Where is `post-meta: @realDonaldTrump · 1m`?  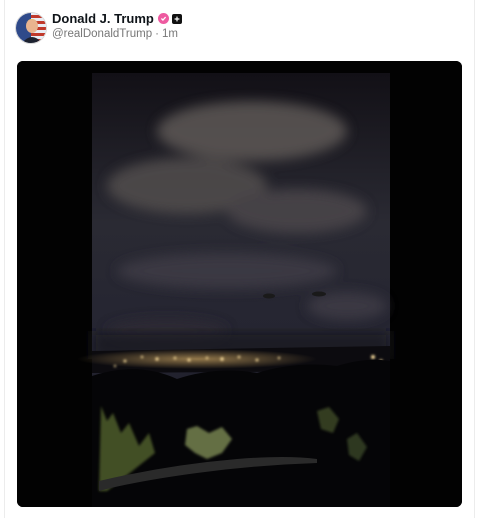 post-meta: @realDonaldTrump · 1m is located at coordinates (115, 34).